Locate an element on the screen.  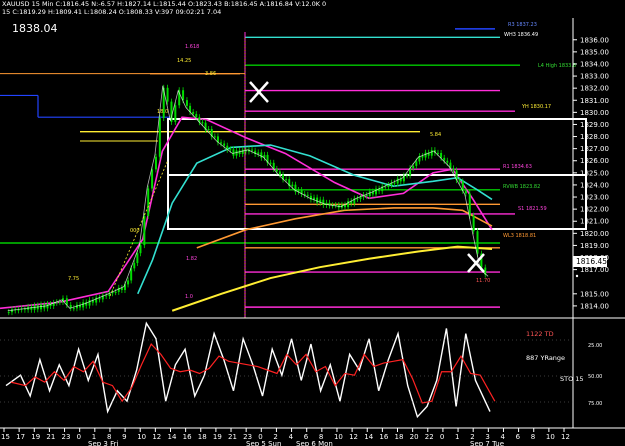
price-tick-label: 1830.00 is located at coordinates (594, 113).